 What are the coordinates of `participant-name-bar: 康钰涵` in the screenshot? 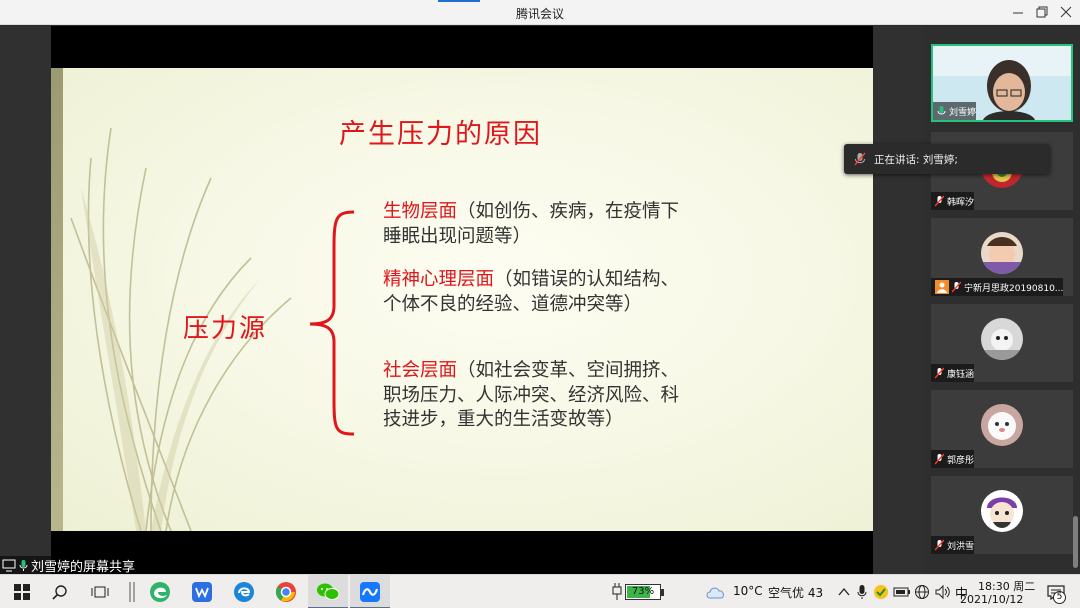 It's located at (953, 373).